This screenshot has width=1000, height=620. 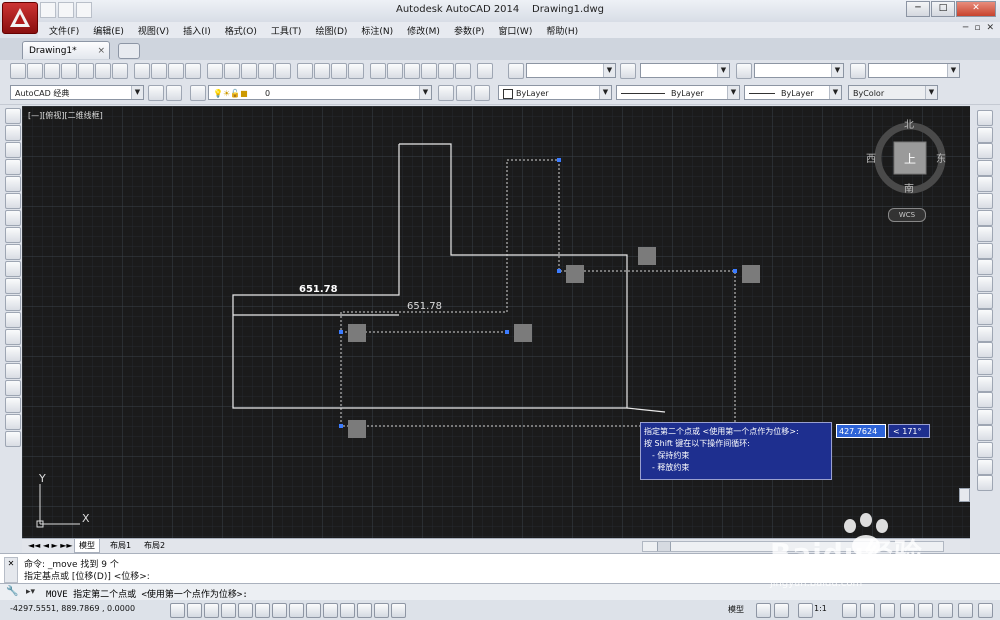 I want to click on dimension-style-select: ▼, so click(x=685, y=70).